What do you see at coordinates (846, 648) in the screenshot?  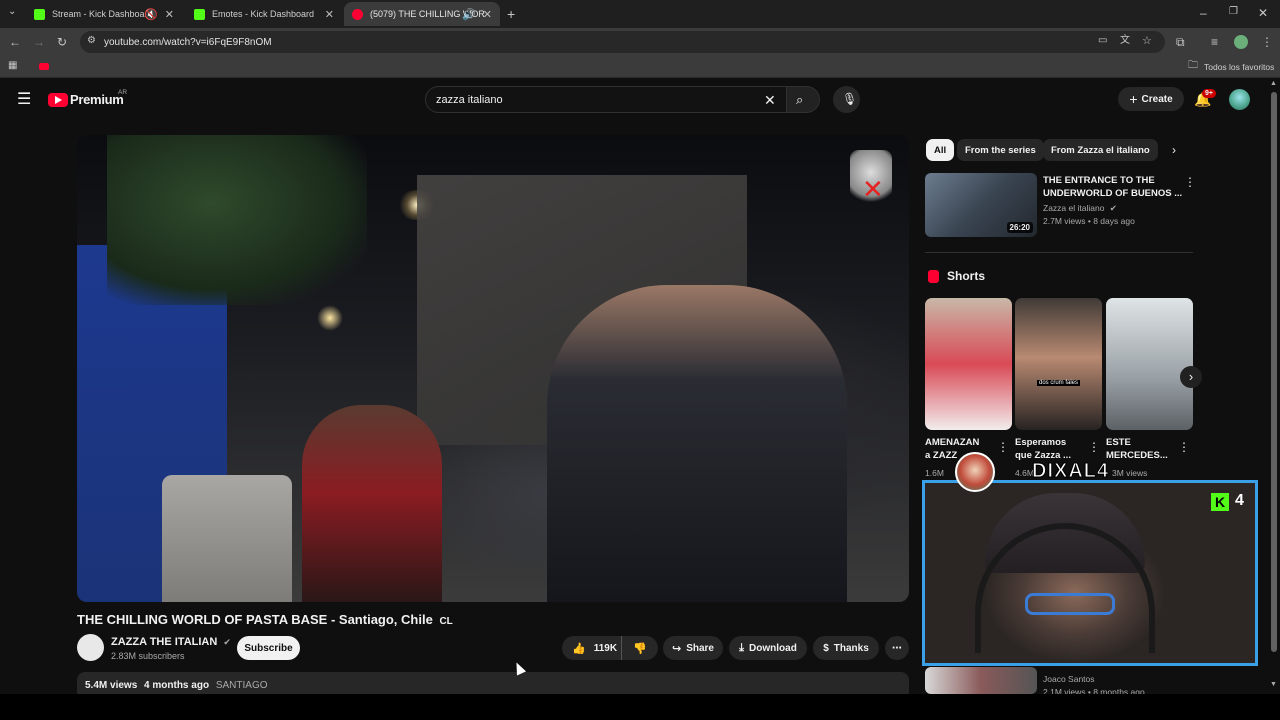 I see `thanks-button: $ Thanks` at bounding box center [846, 648].